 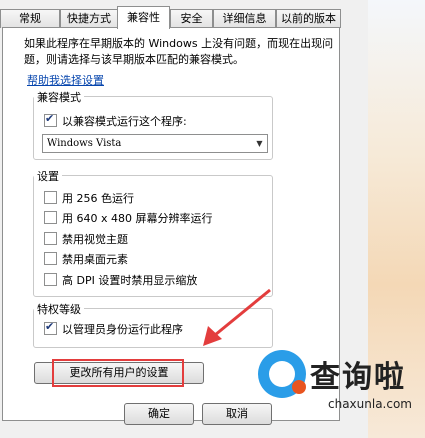 What do you see at coordinates (358, 377) in the screenshot?
I see `watermark-name: 查询啦` at bounding box center [358, 377].